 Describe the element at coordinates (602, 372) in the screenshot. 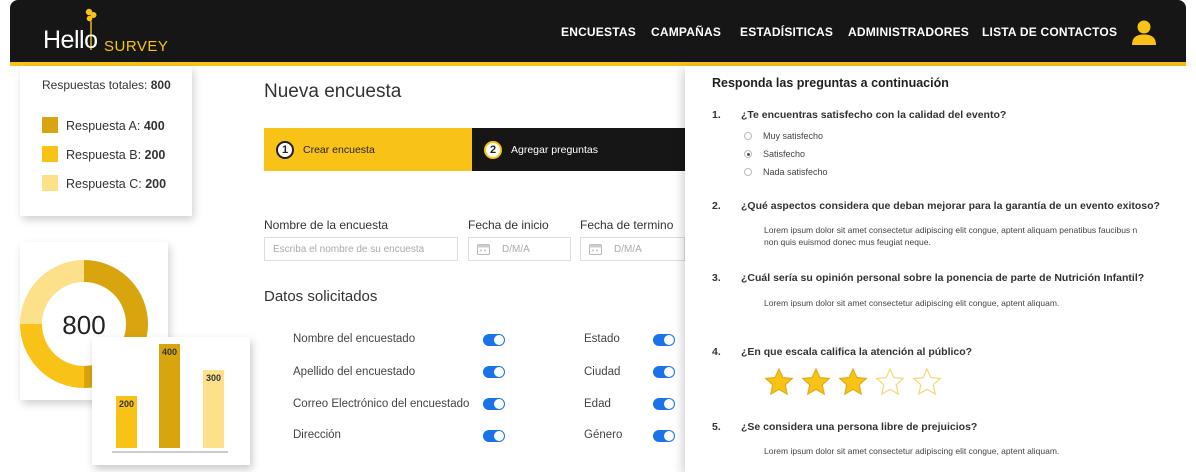

I see `toggle-label-ciudad: Ciudad` at that location.